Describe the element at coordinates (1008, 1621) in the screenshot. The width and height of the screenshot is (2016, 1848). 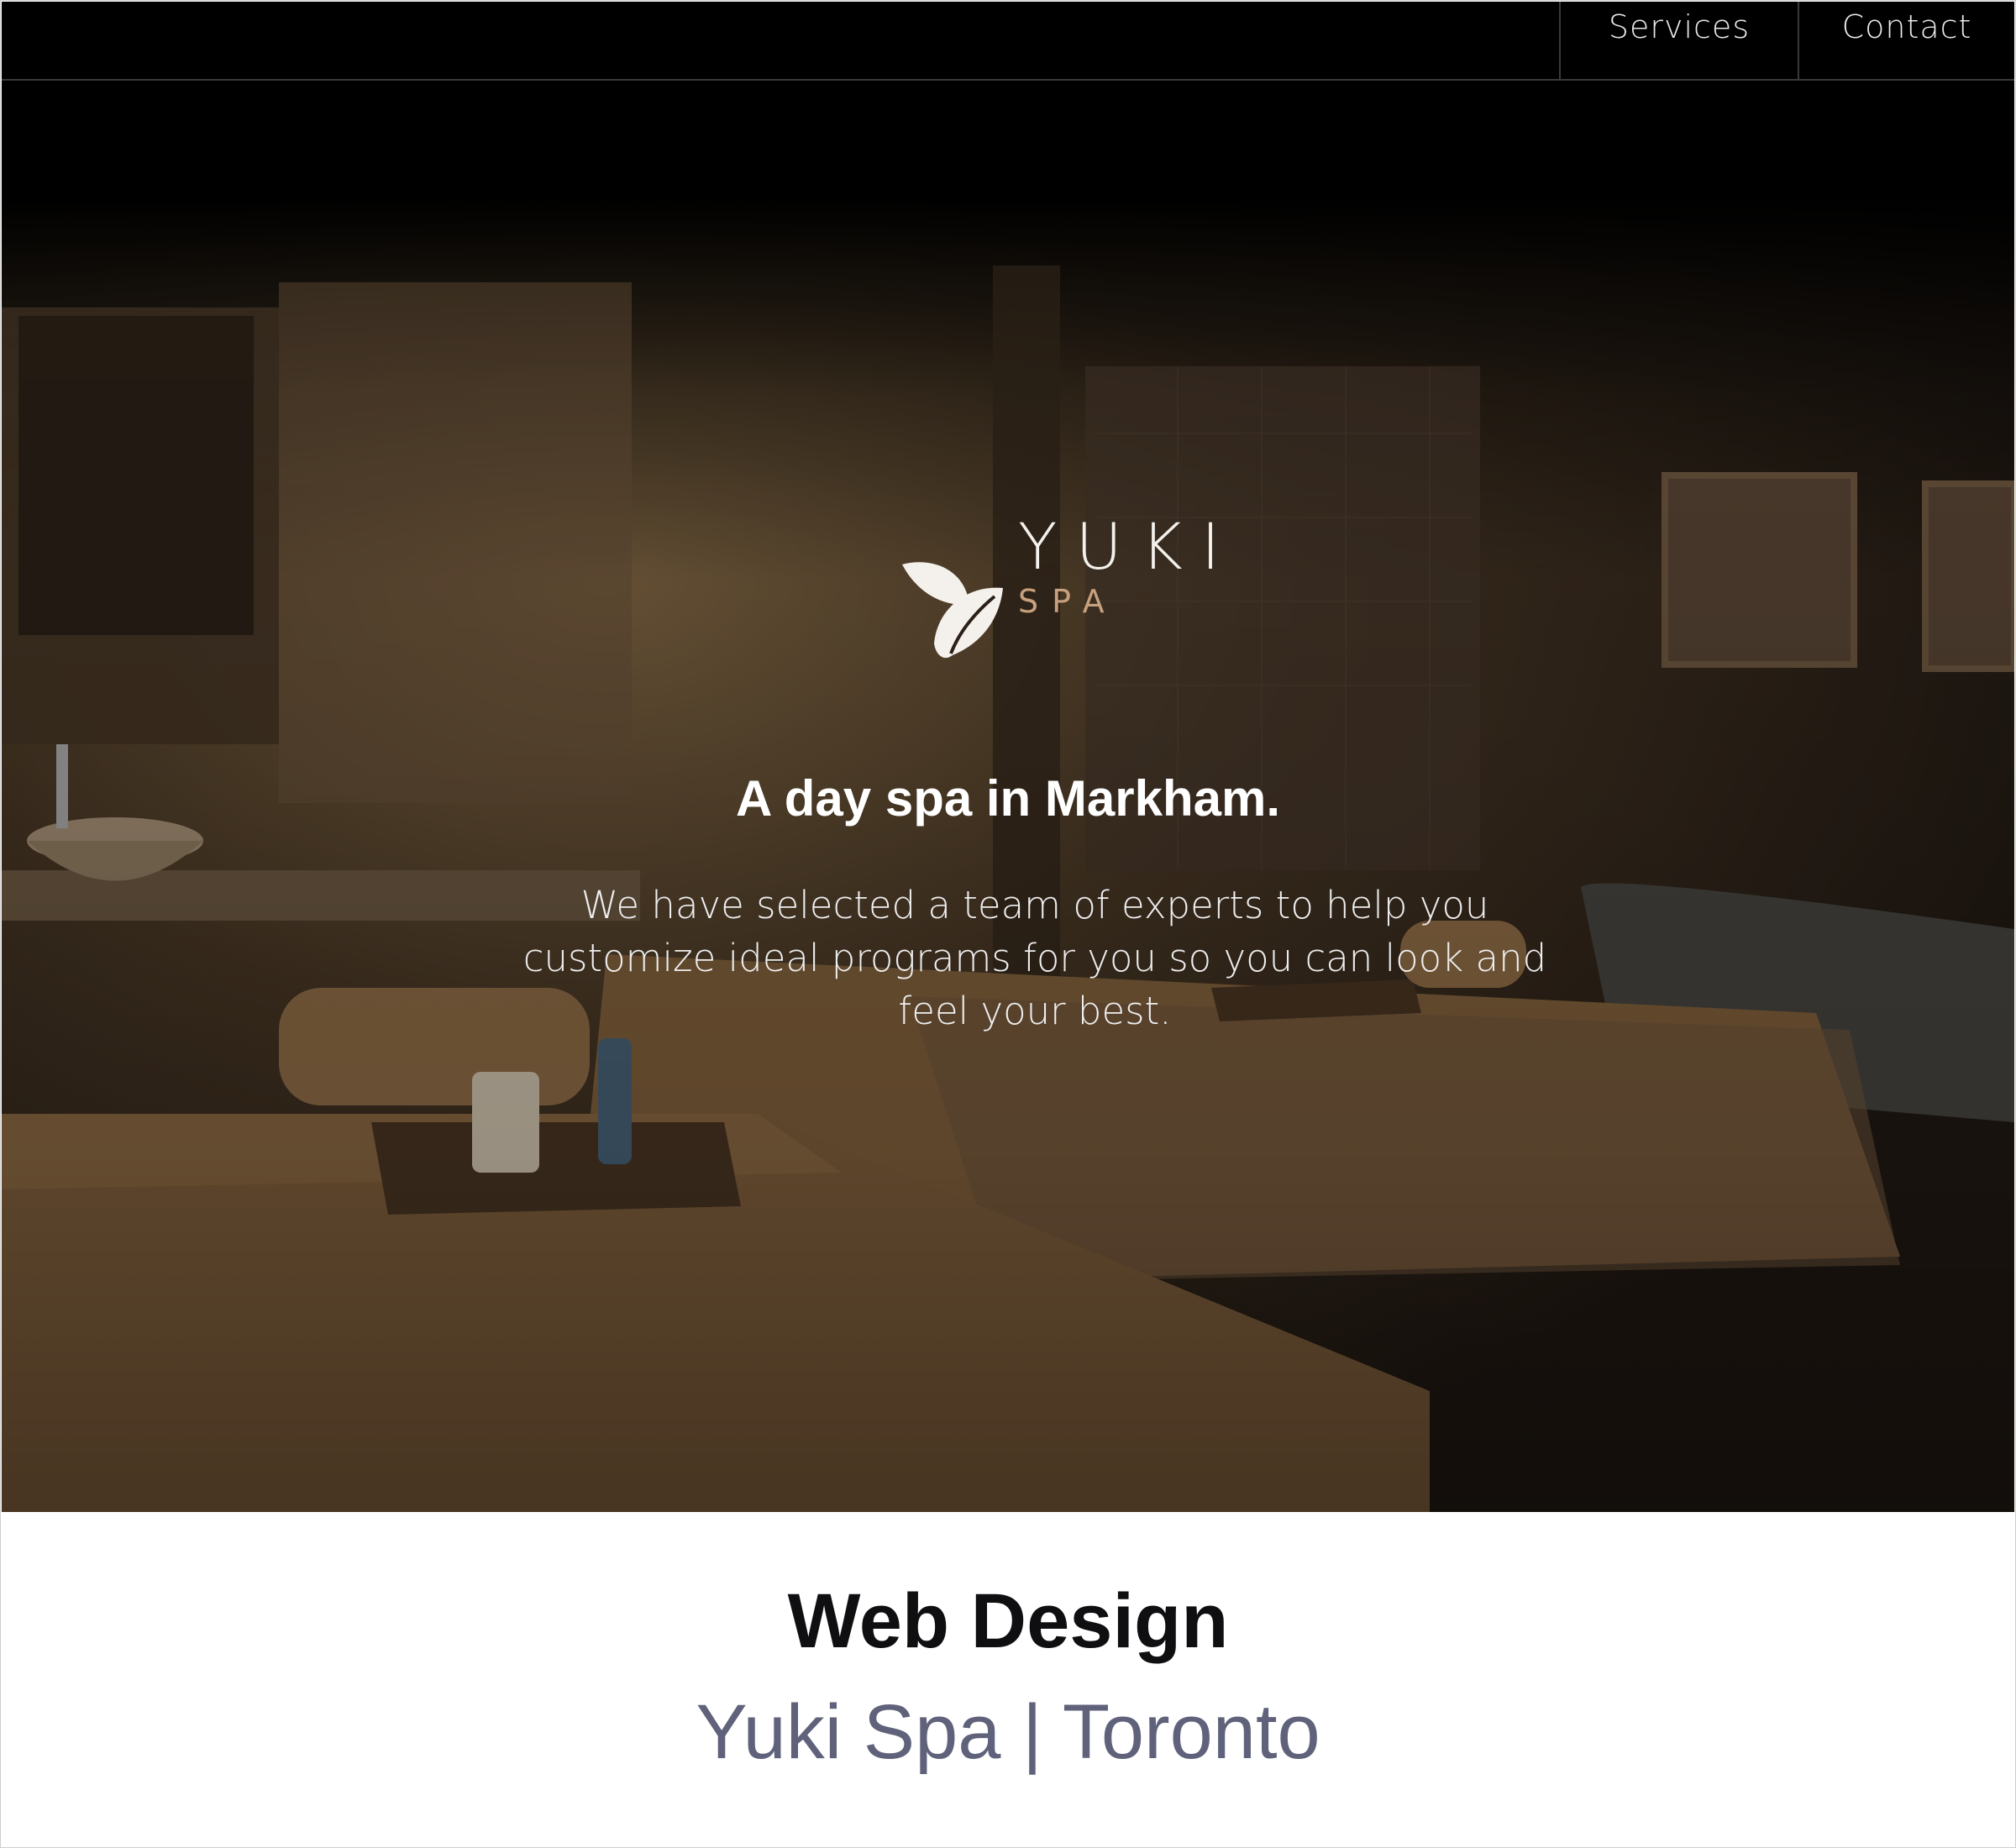
I see `caption-title: Web Design` at that location.